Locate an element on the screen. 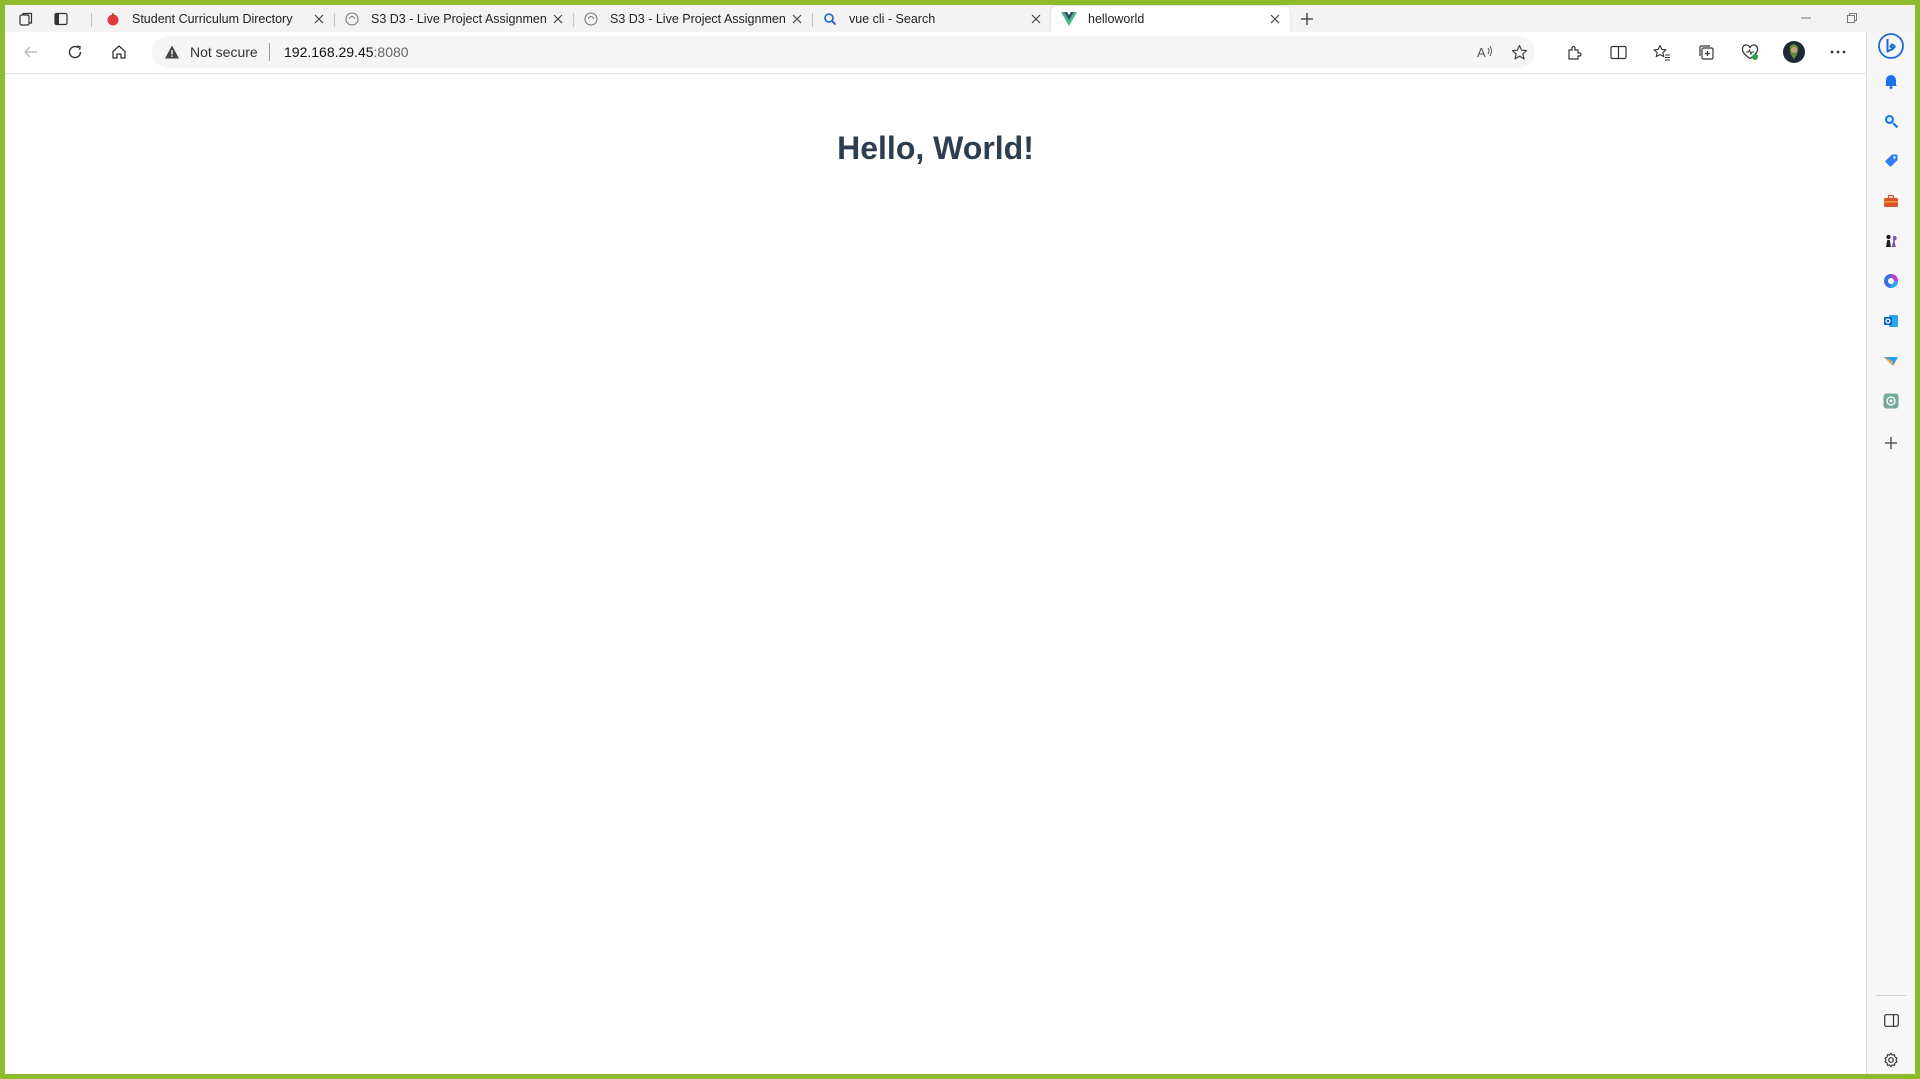 Image resolution: width=1920 pixels, height=1079 pixels. browser-essentials-icon is located at coordinates (1750, 52).